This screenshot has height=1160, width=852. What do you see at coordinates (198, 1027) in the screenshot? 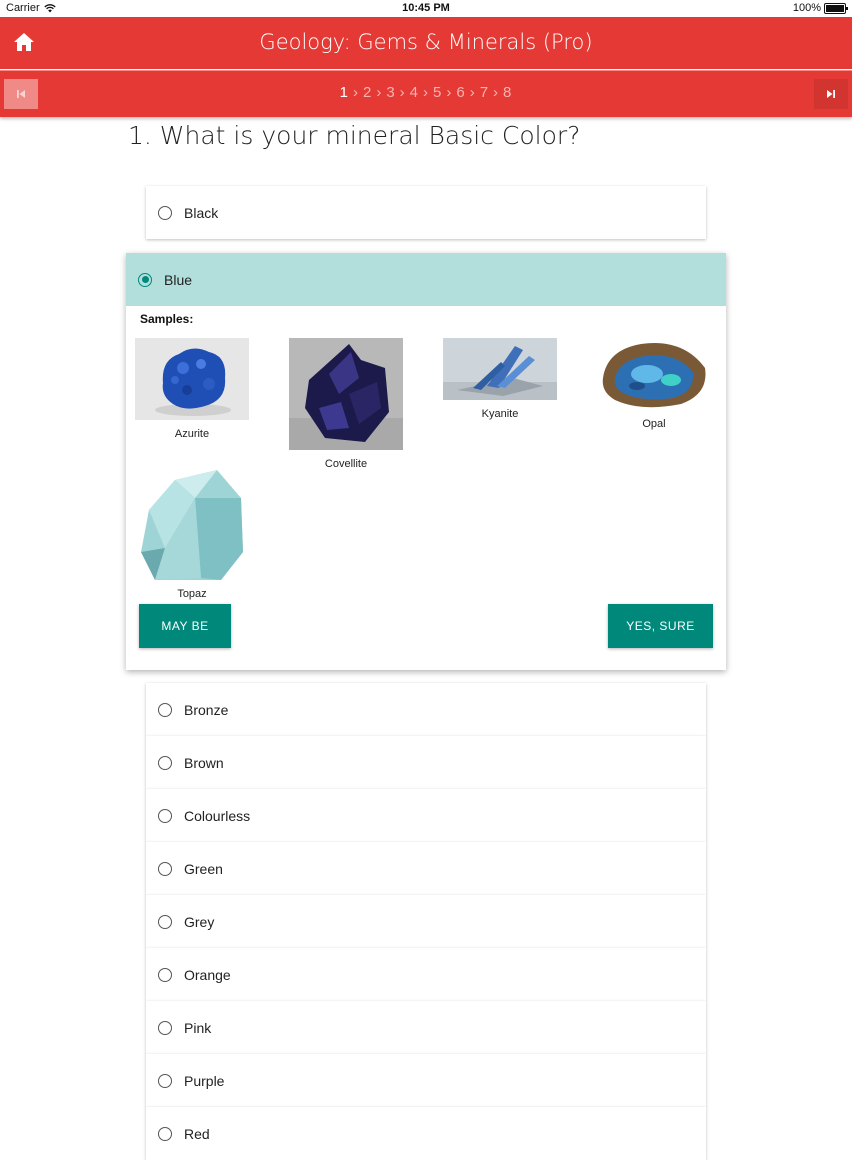
I see `option-label: Pink` at bounding box center [198, 1027].